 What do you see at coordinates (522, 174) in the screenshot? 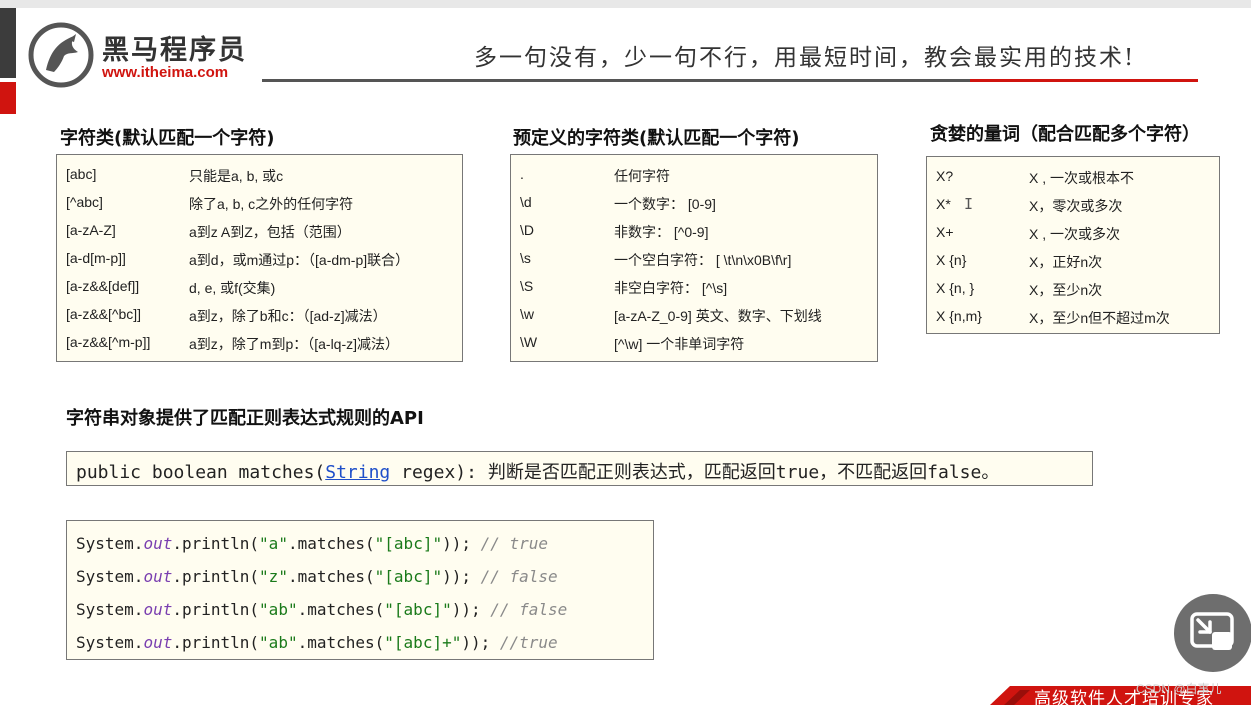
I see `regex-pattern: .` at bounding box center [522, 174].